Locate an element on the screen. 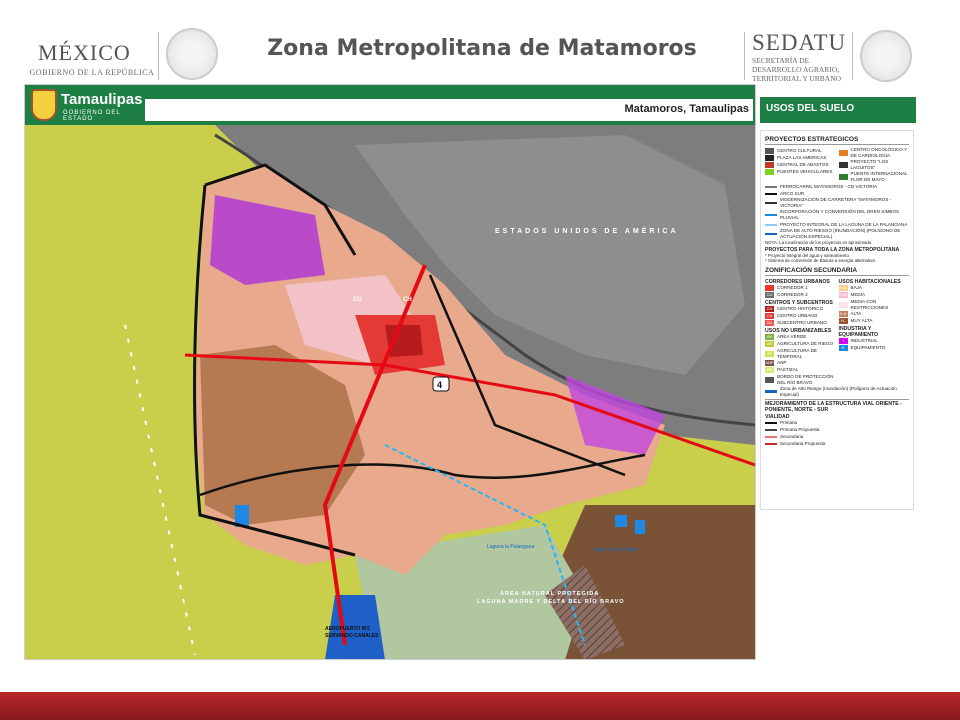 The height and width of the screenshot is (720, 960). legend-item: CU CORREDOR 2 is located at coordinates (800, 295).